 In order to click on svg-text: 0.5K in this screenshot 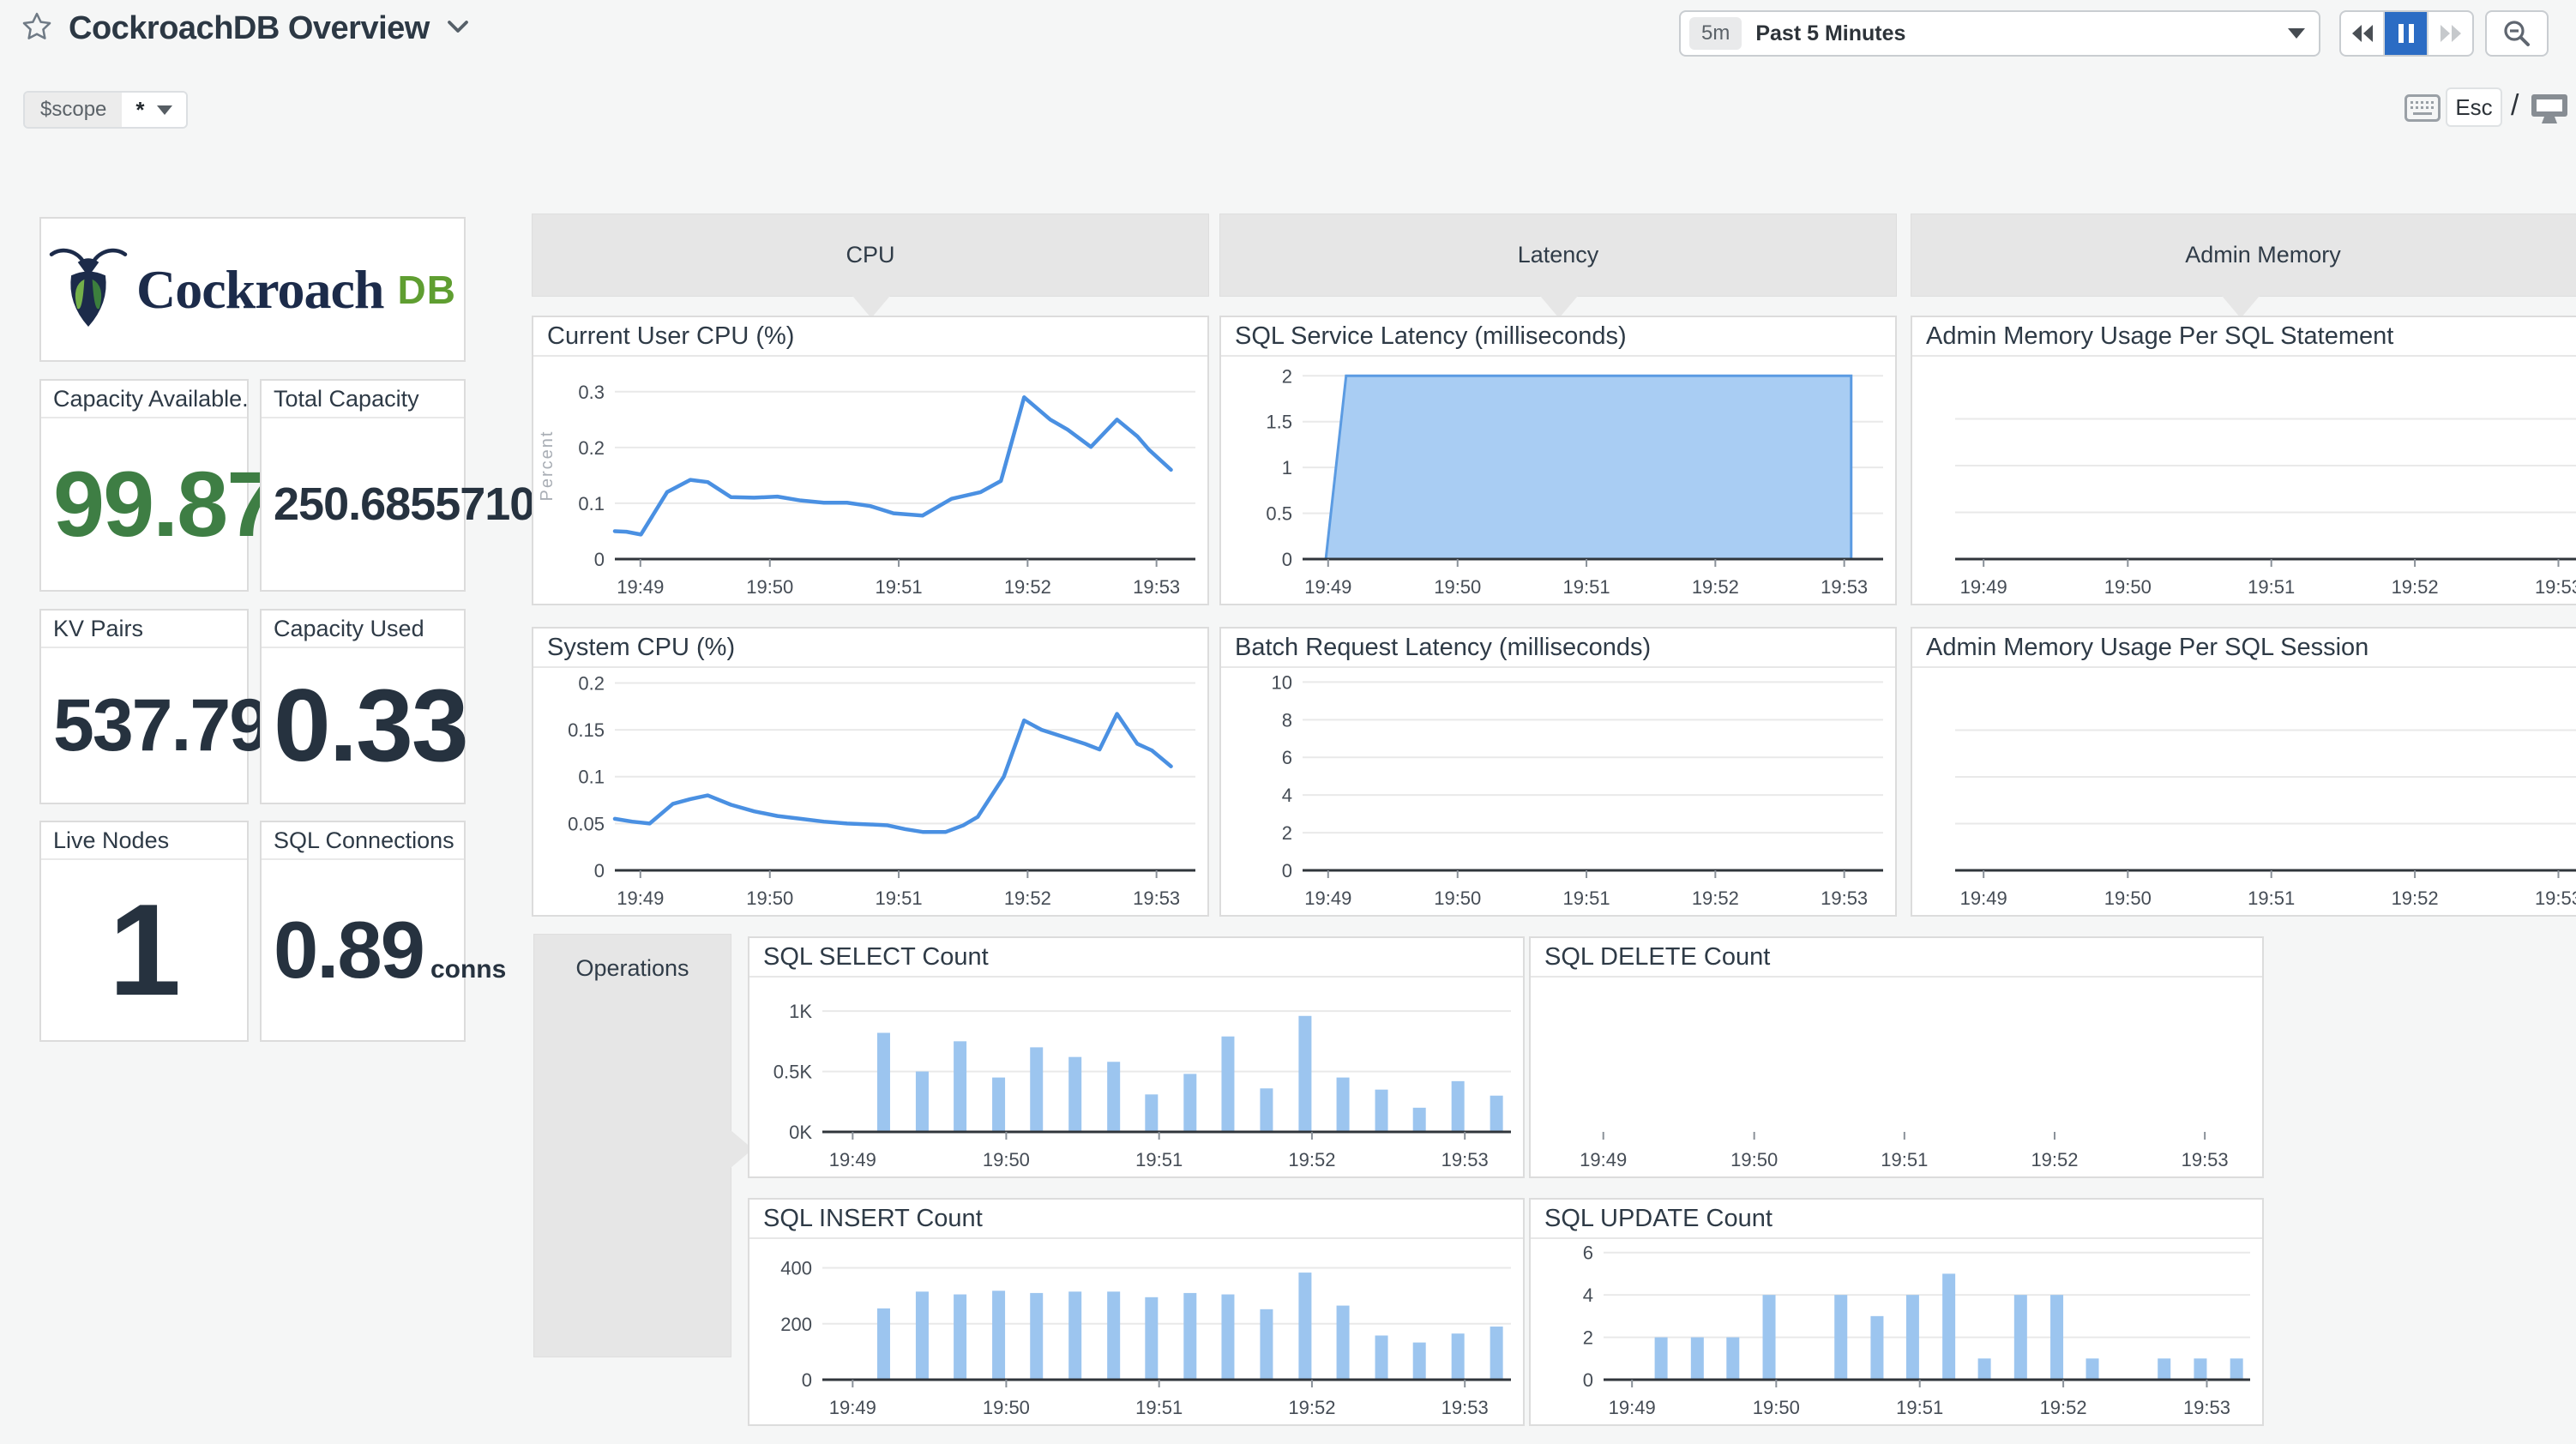, I will do `click(793, 1072)`.